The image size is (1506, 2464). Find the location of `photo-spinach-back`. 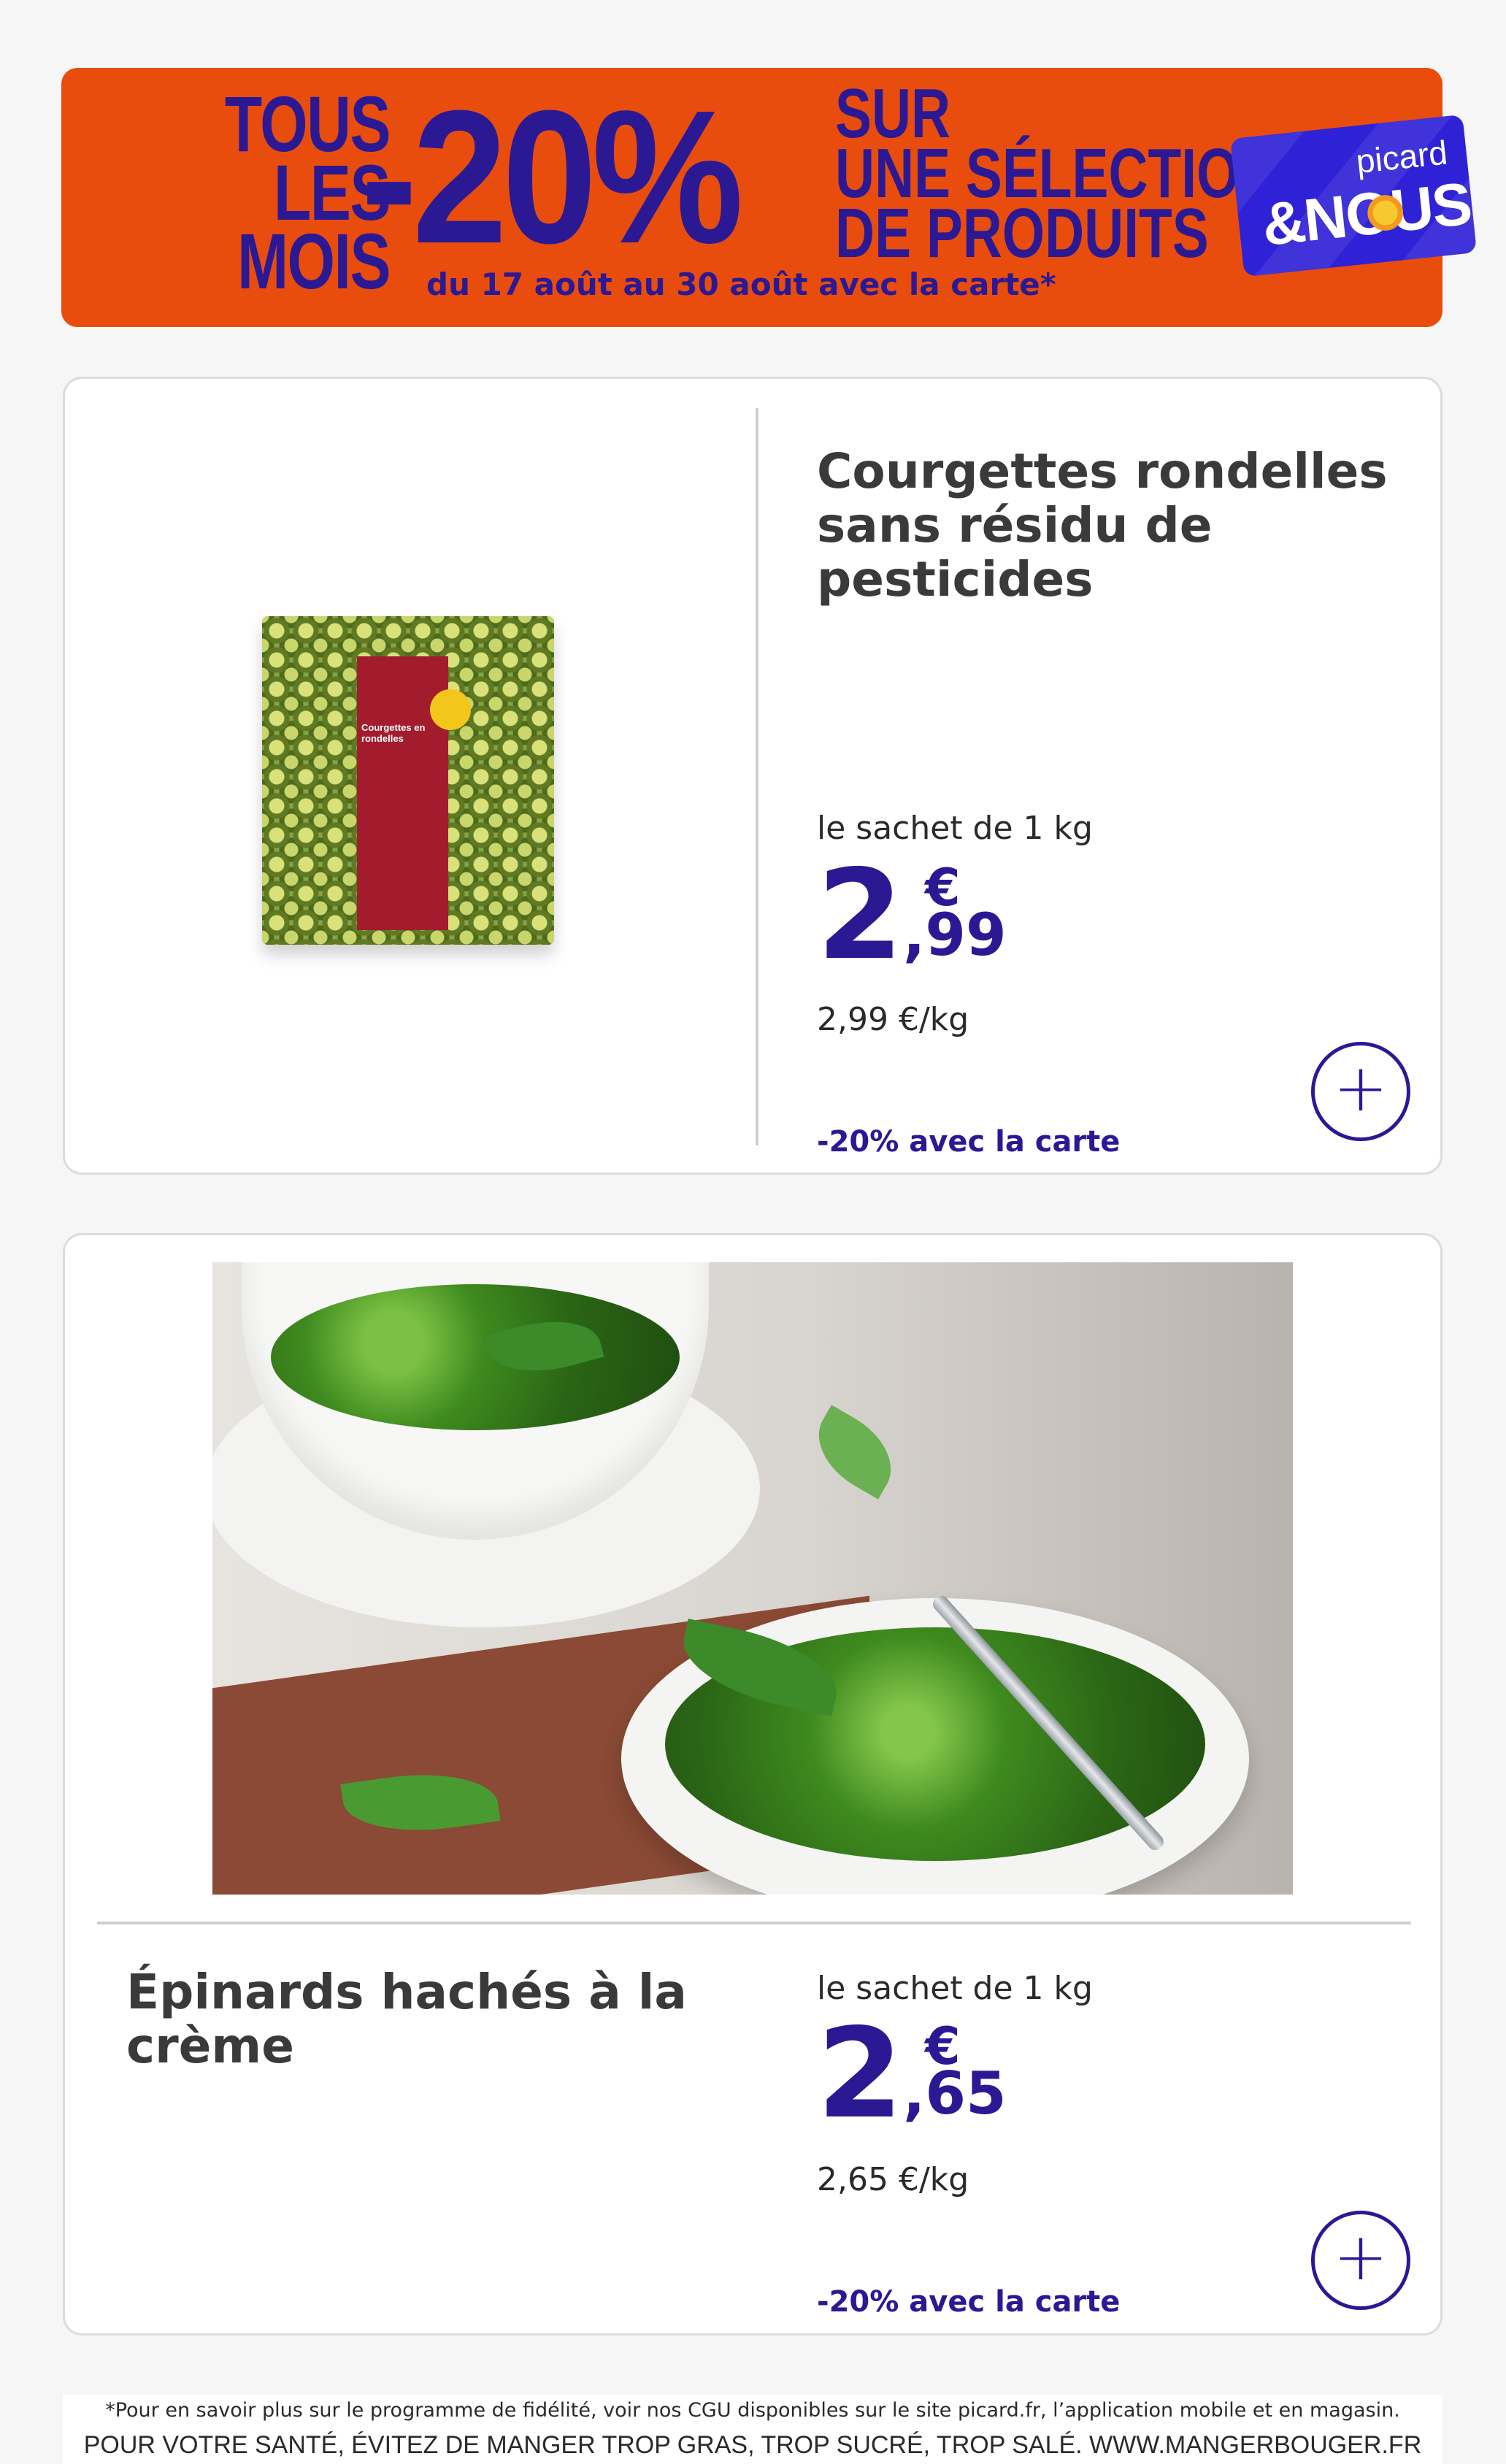

photo-spinach-back is located at coordinates (475, 1357).